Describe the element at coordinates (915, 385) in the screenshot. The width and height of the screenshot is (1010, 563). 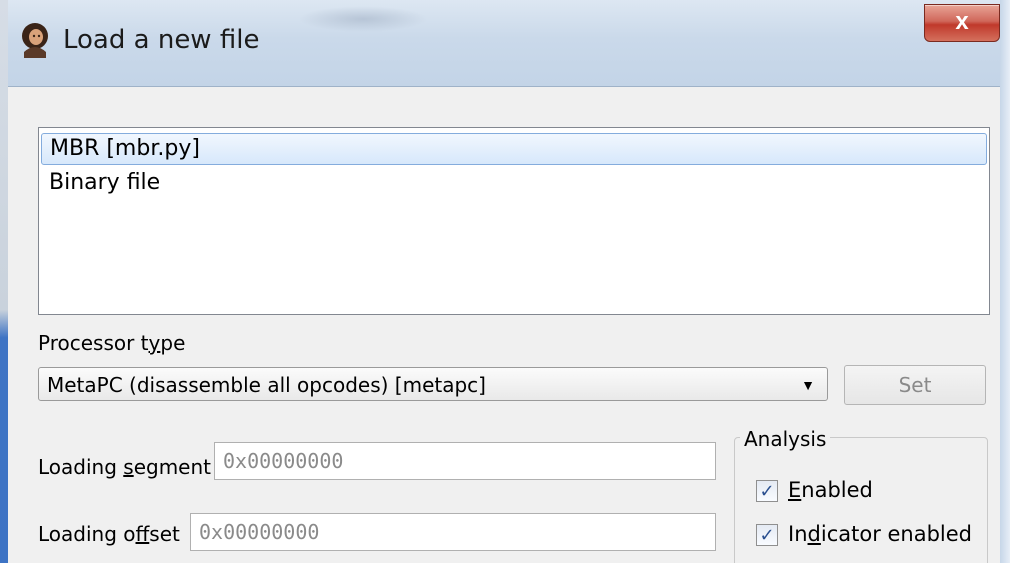
I see `set-button: Set` at that location.